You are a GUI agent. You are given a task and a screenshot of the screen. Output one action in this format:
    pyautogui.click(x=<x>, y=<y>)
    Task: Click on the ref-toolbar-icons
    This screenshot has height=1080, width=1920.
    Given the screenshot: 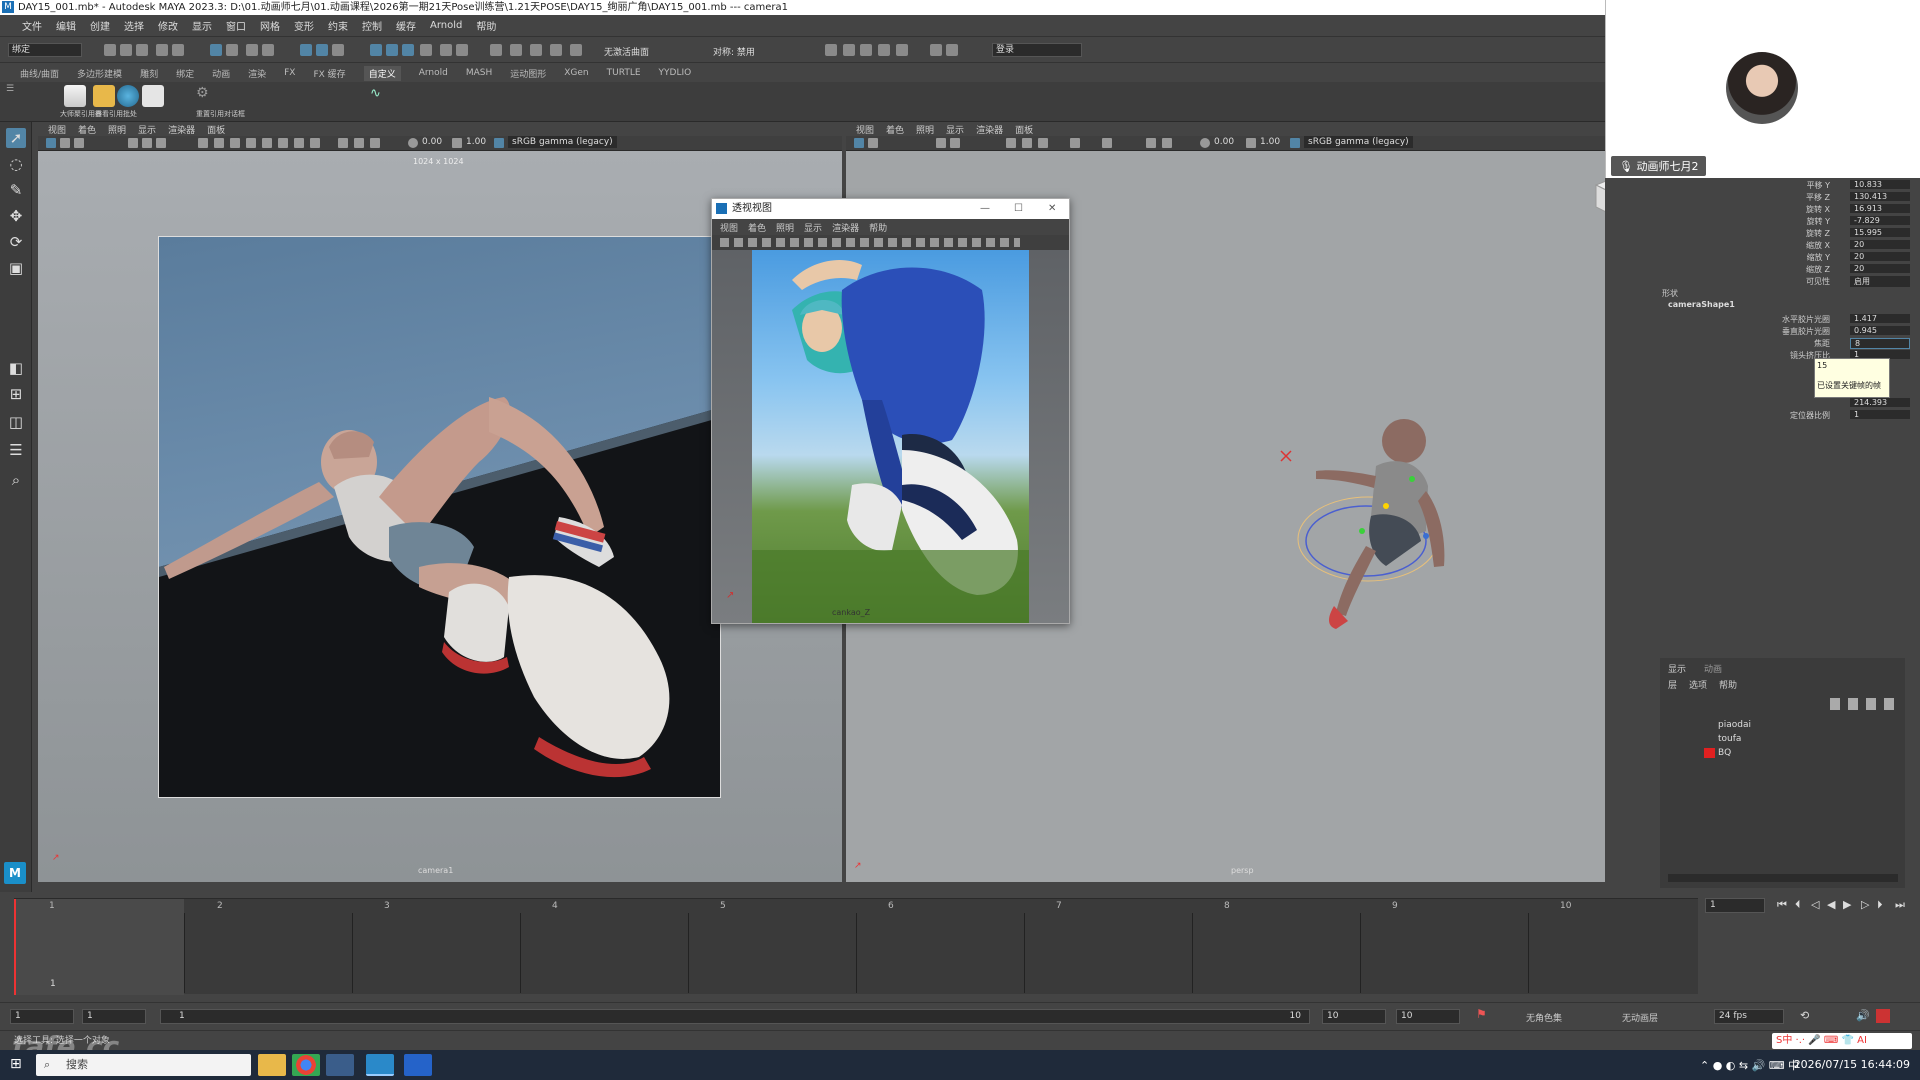 What is the action you would take?
    pyautogui.click(x=870, y=242)
    